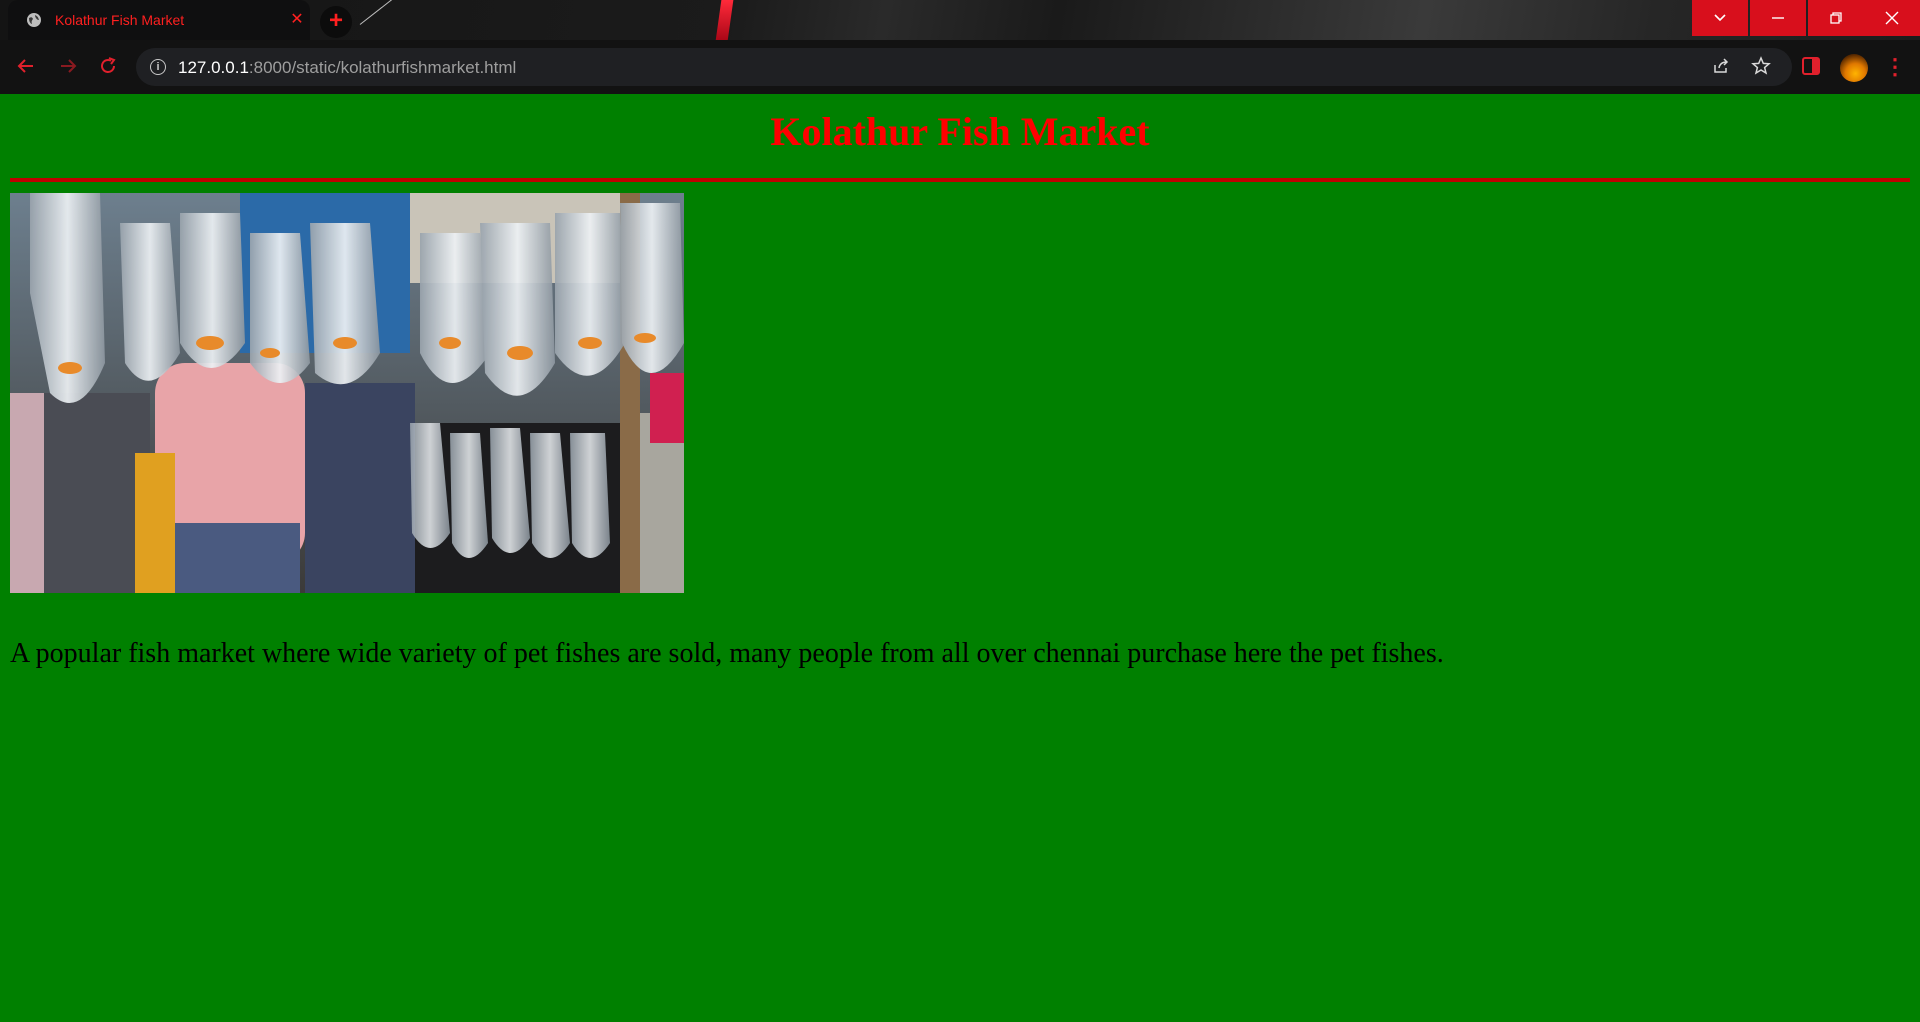  I want to click on avatar, so click(1854, 68).